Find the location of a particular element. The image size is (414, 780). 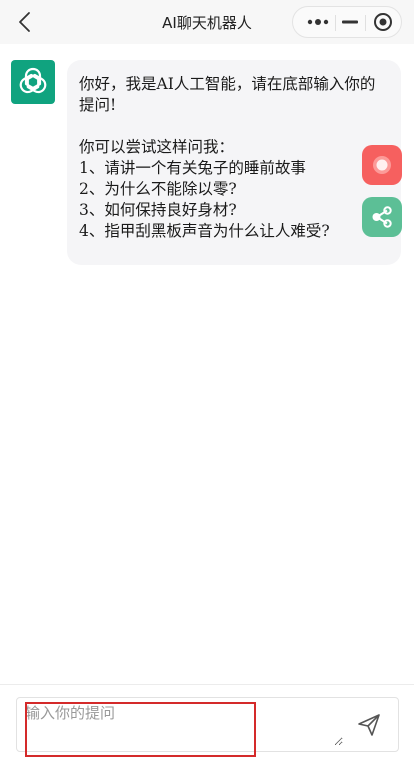

suggestion-item: 2、为什么不能除以零? is located at coordinates (234, 189).